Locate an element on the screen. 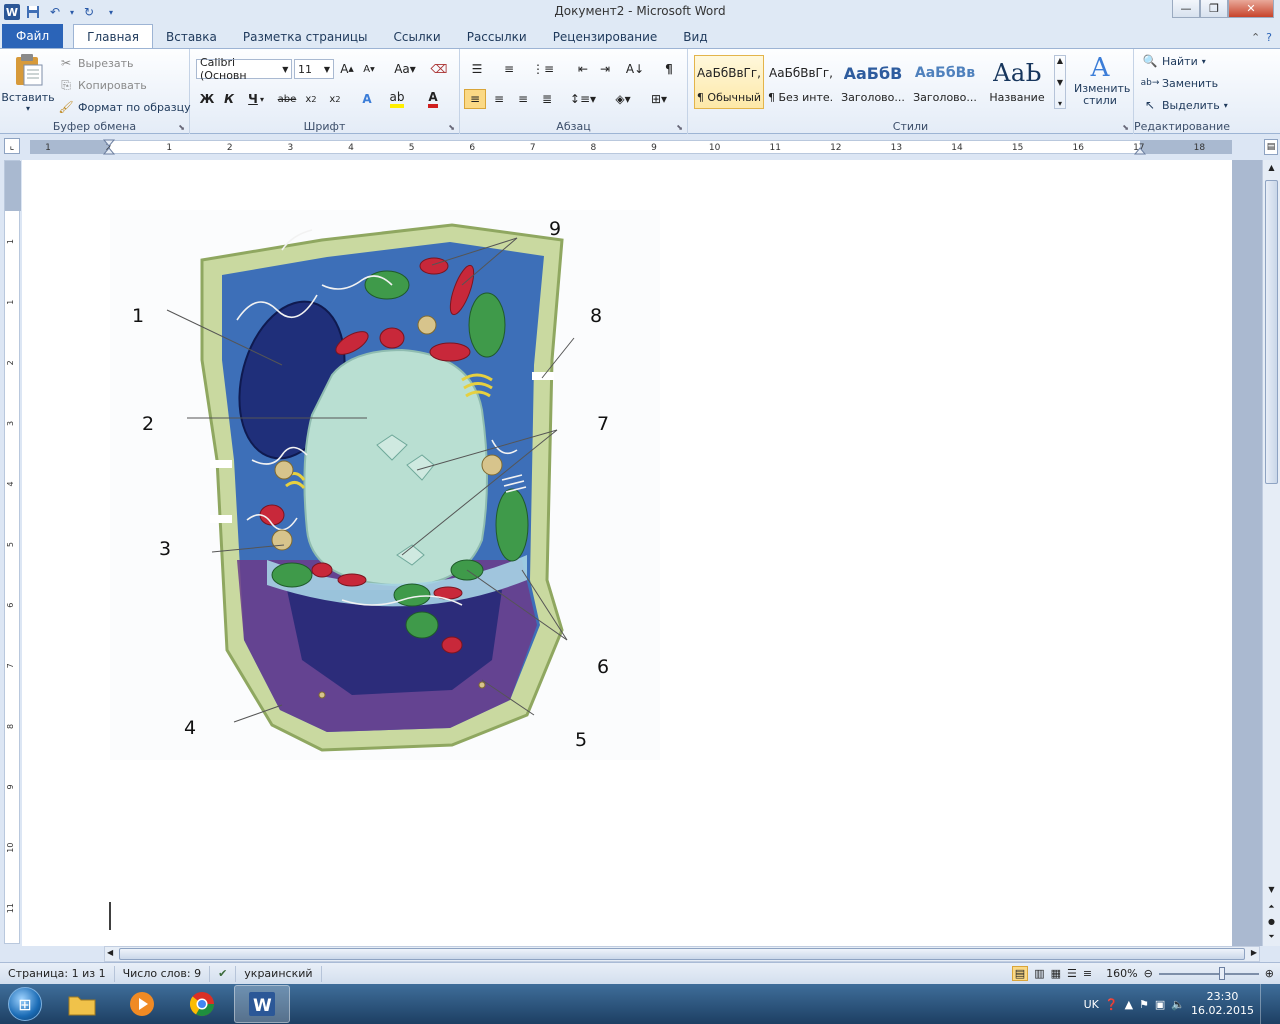 This screenshot has width=1280, height=1024. tab-file: Файл is located at coordinates (33, 36).